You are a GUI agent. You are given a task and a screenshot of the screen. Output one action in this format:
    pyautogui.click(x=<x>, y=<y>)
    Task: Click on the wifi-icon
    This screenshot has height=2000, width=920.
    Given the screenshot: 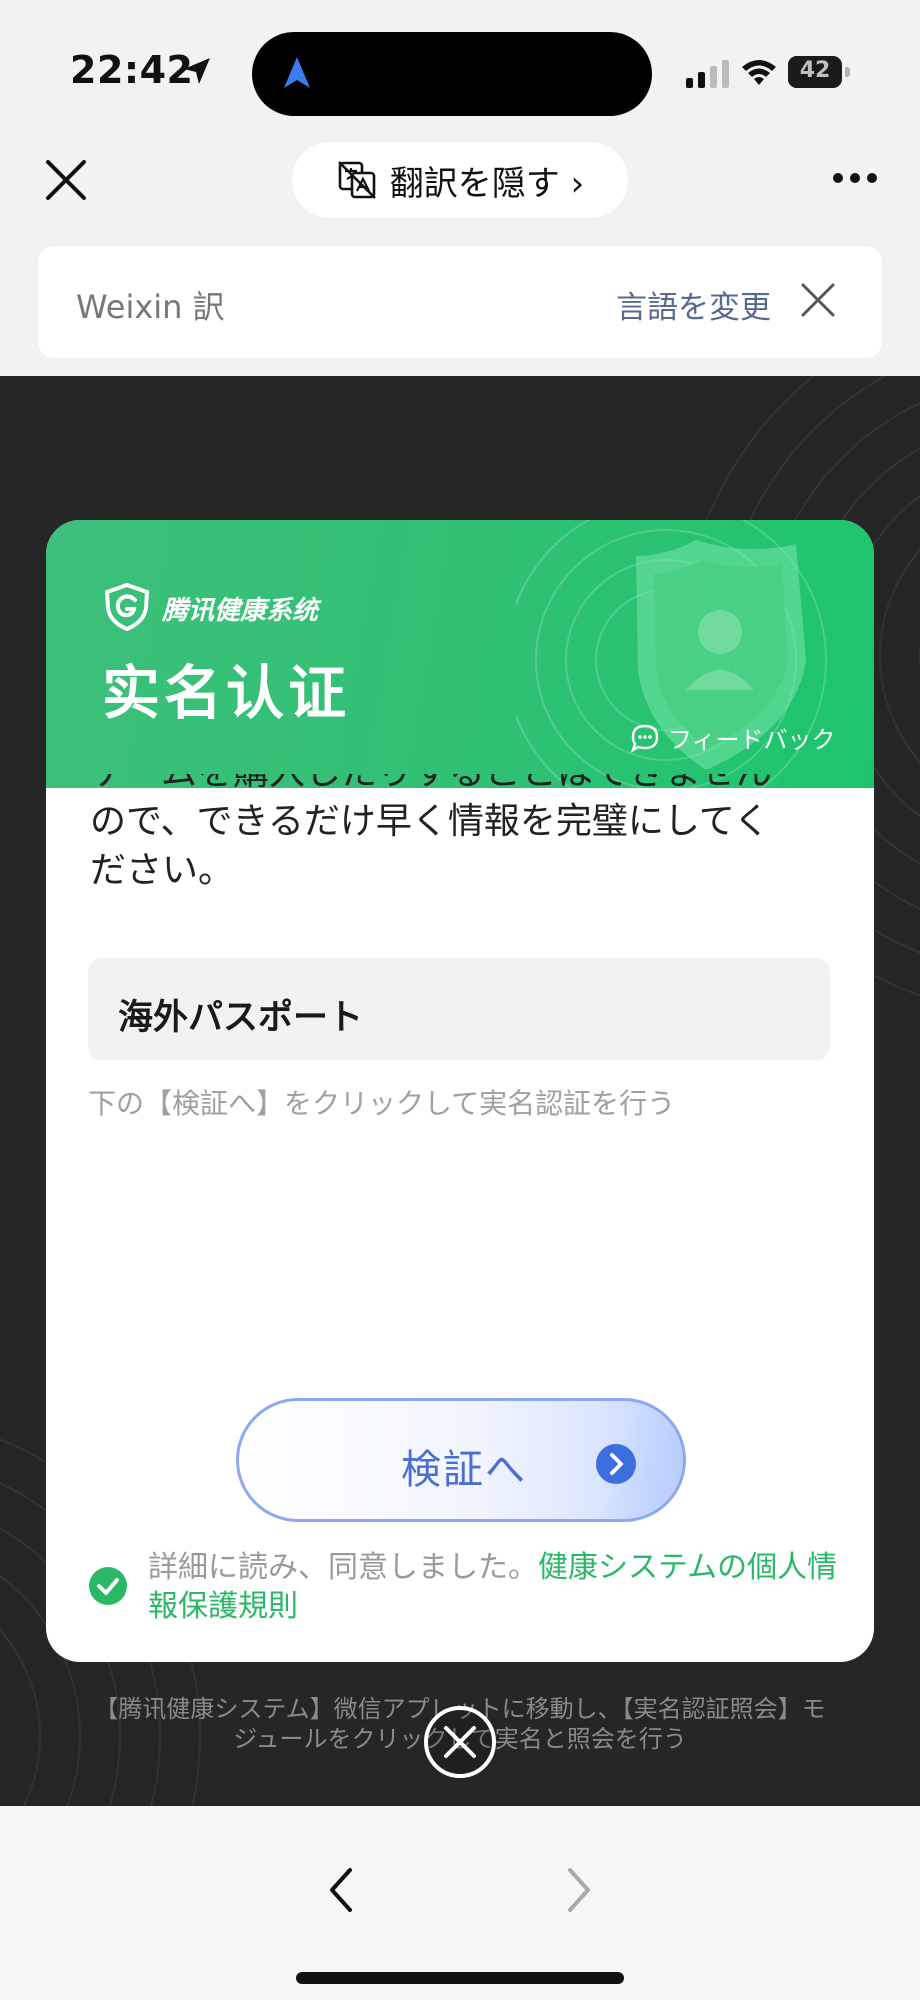 What is the action you would take?
    pyautogui.click(x=759, y=72)
    